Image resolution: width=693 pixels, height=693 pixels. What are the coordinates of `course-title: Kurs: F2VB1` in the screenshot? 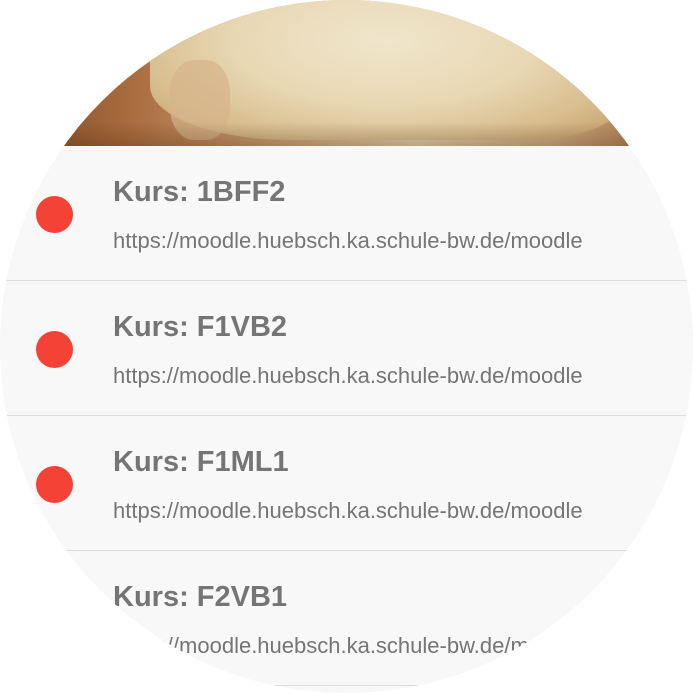 It's located at (200, 597).